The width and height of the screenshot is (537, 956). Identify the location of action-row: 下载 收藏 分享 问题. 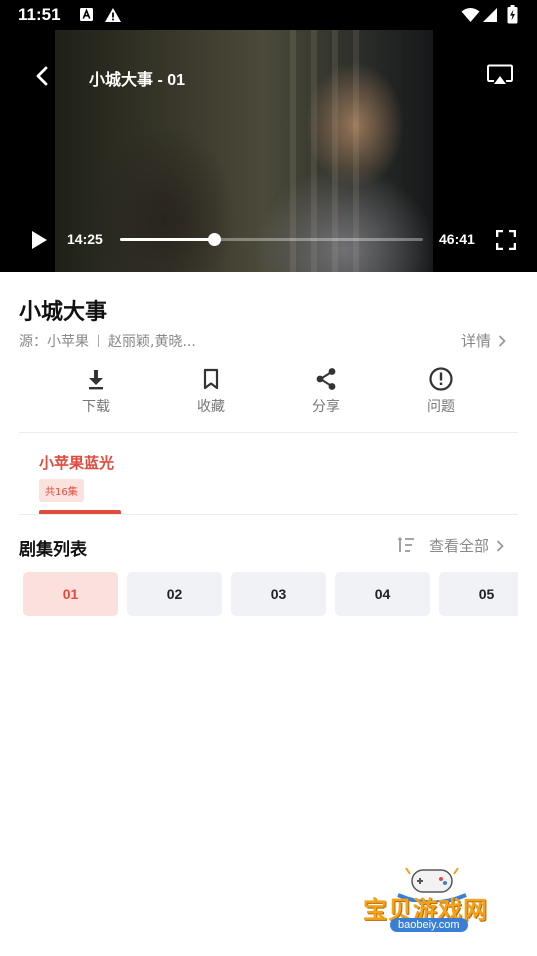
(268, 392).